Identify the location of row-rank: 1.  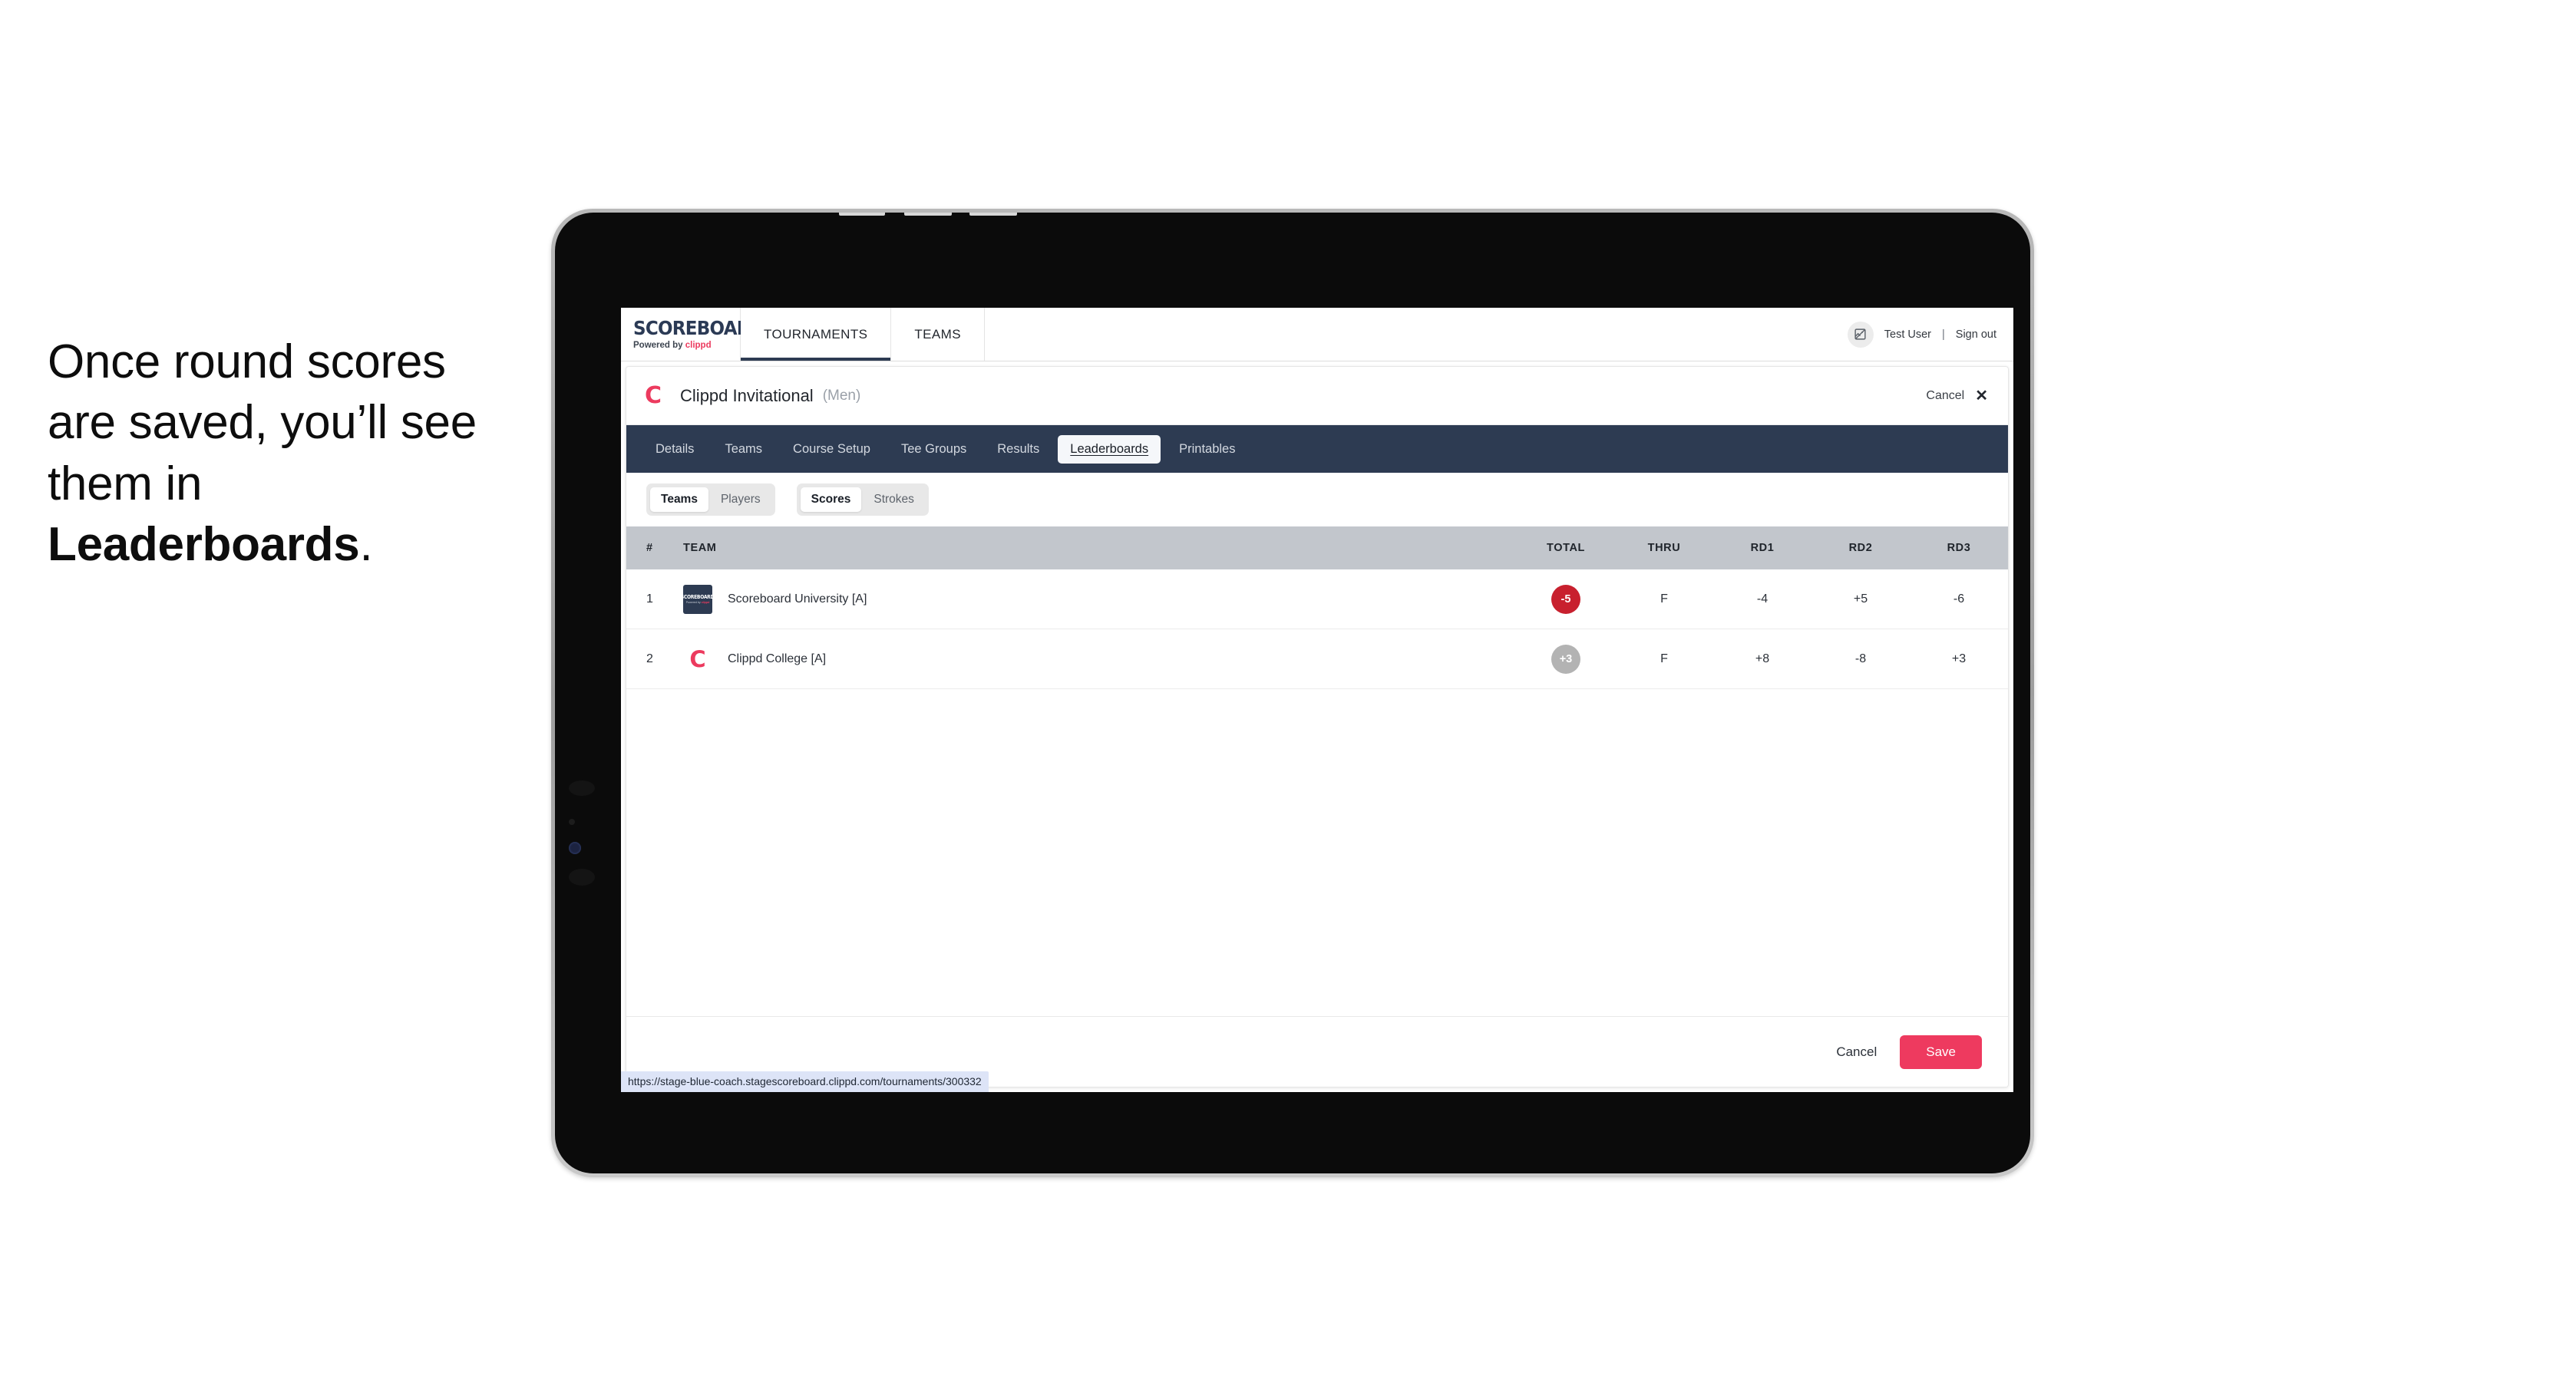
(649, 599).